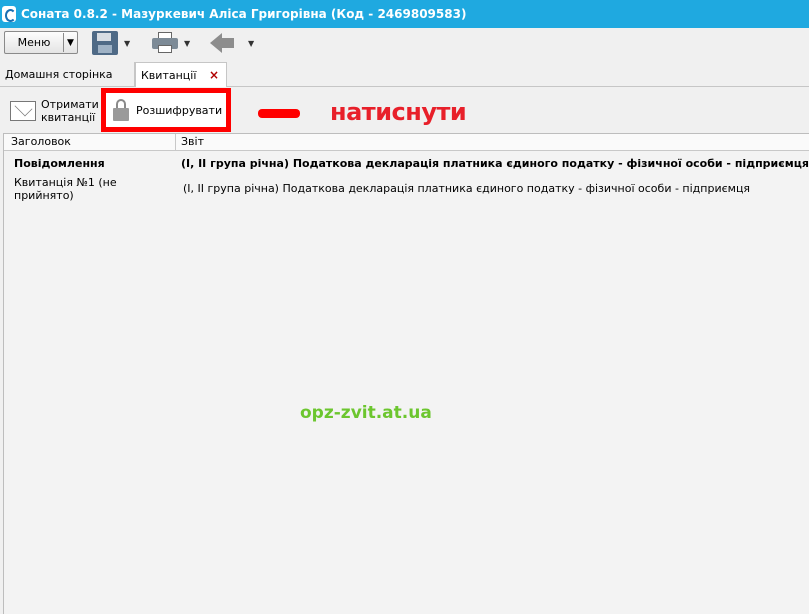  I want to click on back-button: ▼, so click(232, 43).